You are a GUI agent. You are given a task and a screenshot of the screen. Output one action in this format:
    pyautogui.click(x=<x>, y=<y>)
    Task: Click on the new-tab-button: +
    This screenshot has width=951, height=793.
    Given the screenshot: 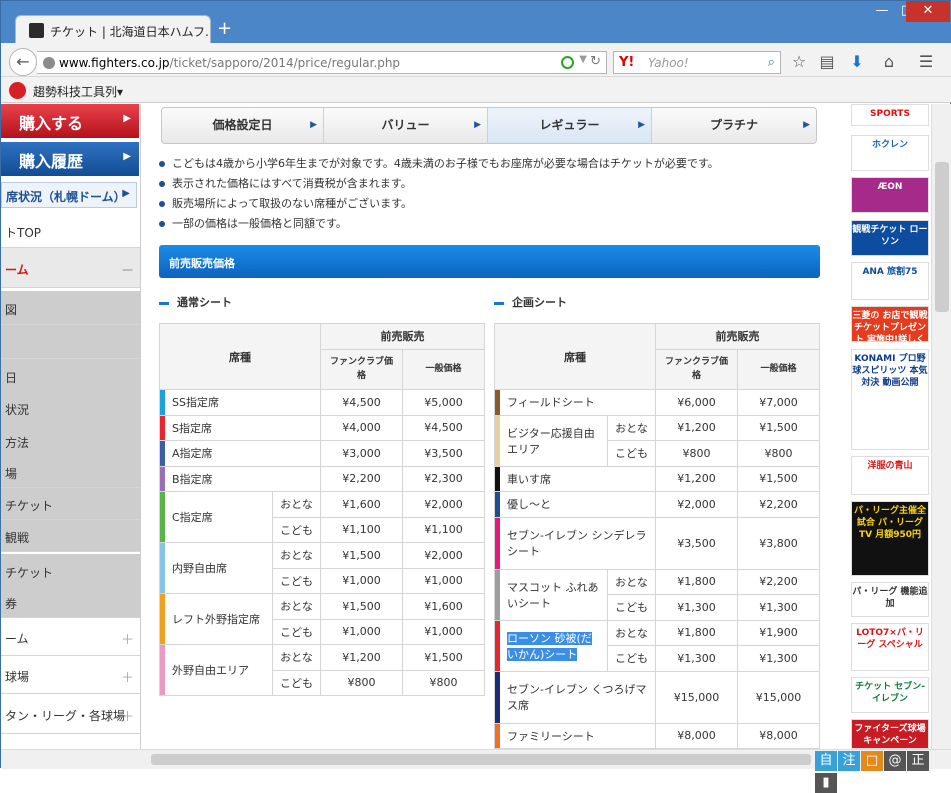 What is the action you would take?
    pyautogui.click(x=224, y=28)
    